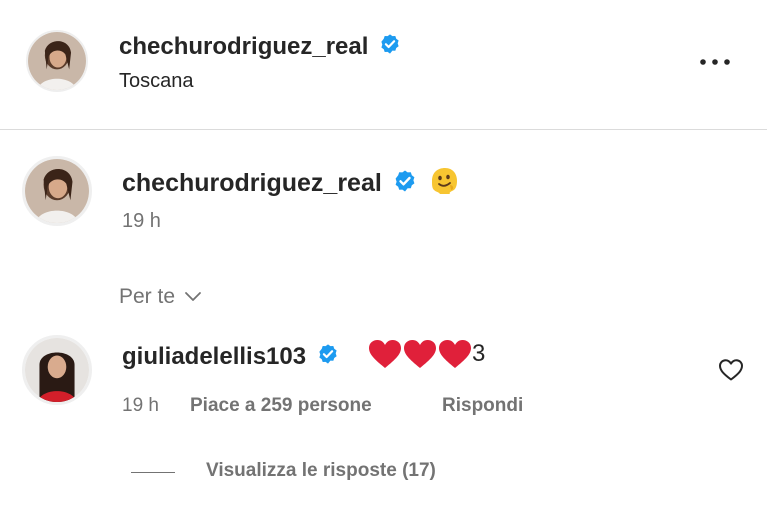 The image size is (767, 520). I want to click on avatar-commenter, so click(57, 370).